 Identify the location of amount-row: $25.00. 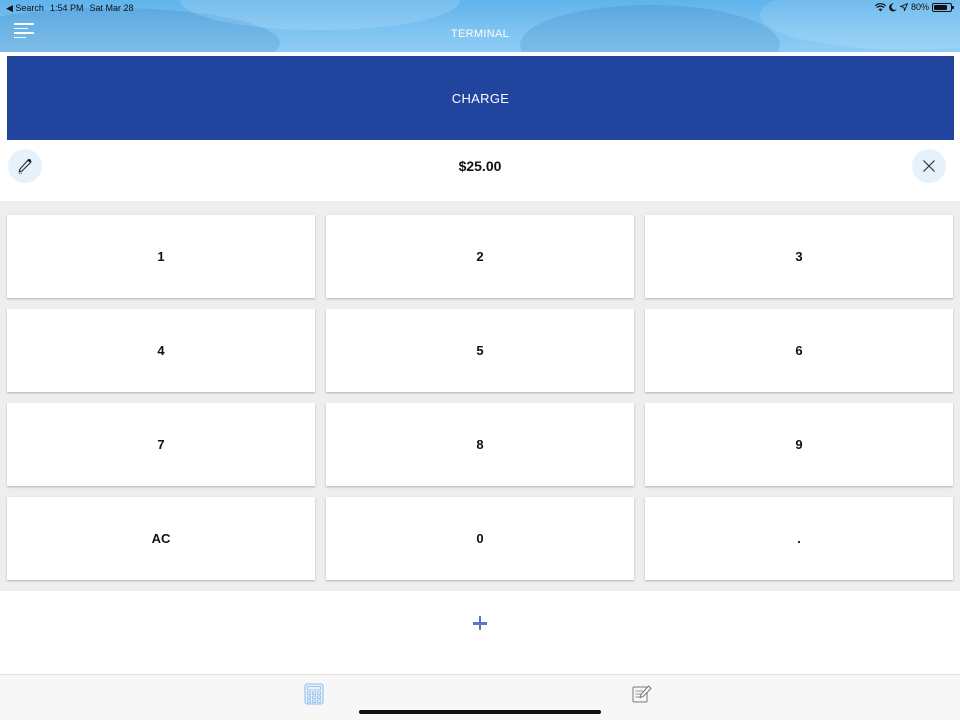
(480, 171).